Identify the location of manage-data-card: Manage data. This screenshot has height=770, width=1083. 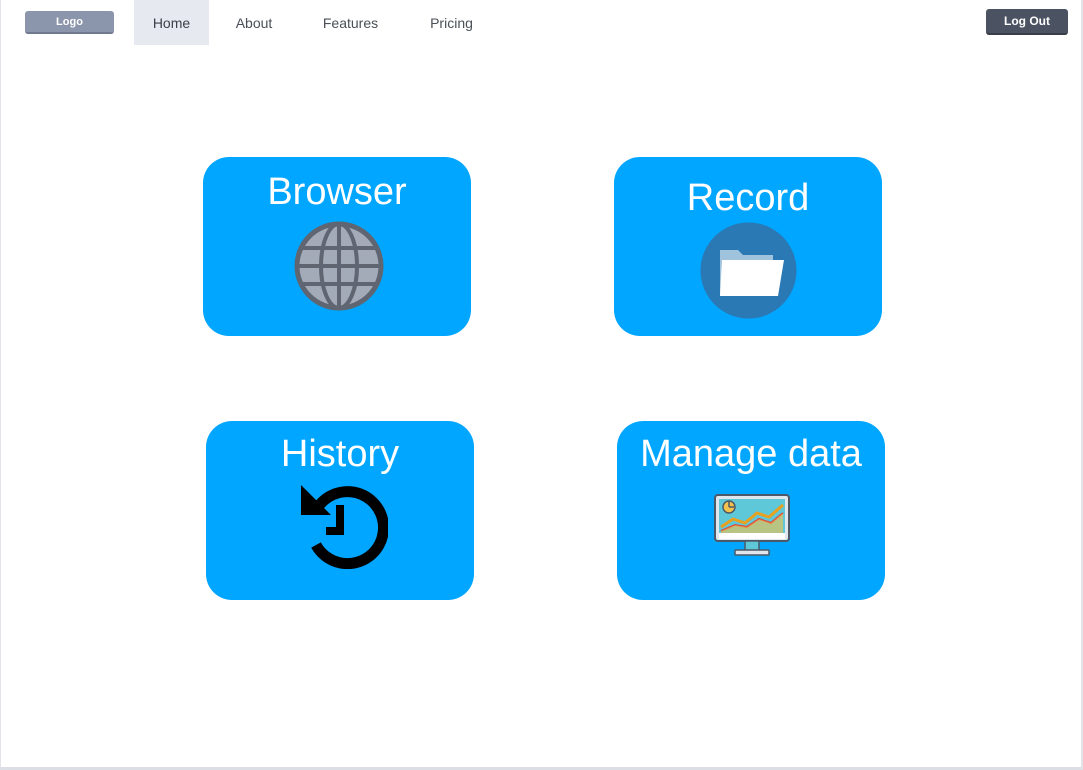
(751, 510).